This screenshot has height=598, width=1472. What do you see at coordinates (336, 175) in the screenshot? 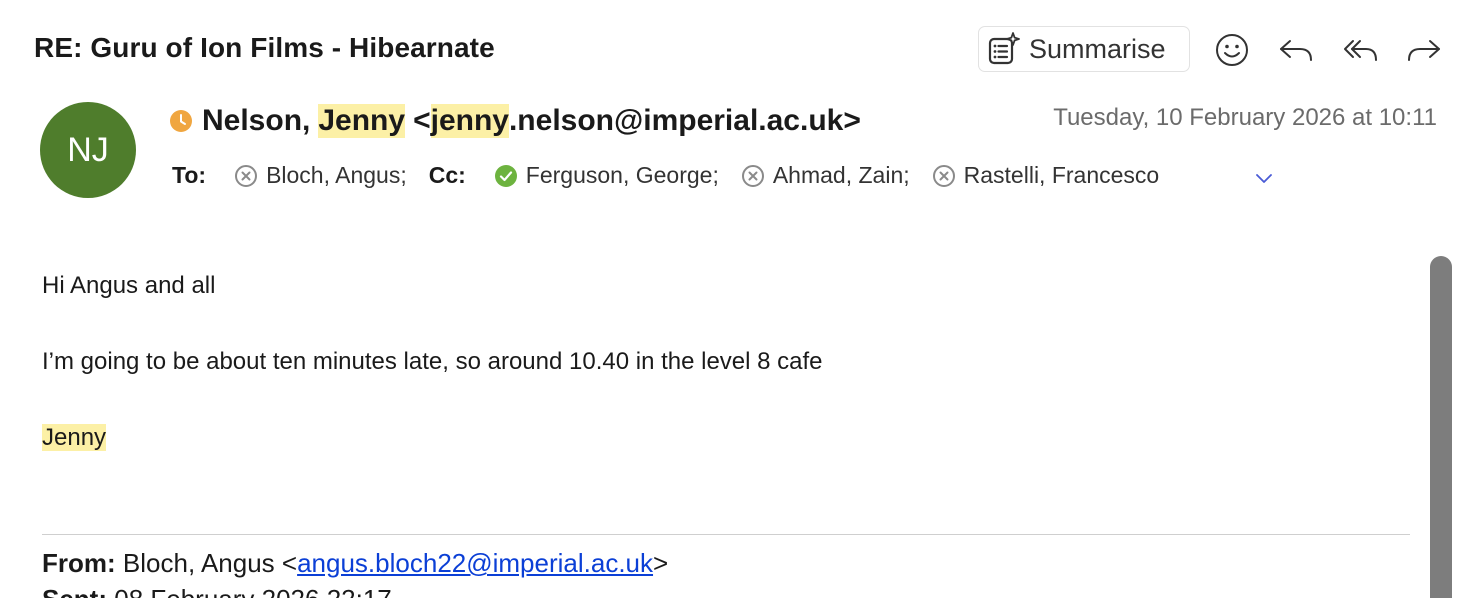
I see `recipient-name: Bloch, Angus;` at bounding box center [336, 175].